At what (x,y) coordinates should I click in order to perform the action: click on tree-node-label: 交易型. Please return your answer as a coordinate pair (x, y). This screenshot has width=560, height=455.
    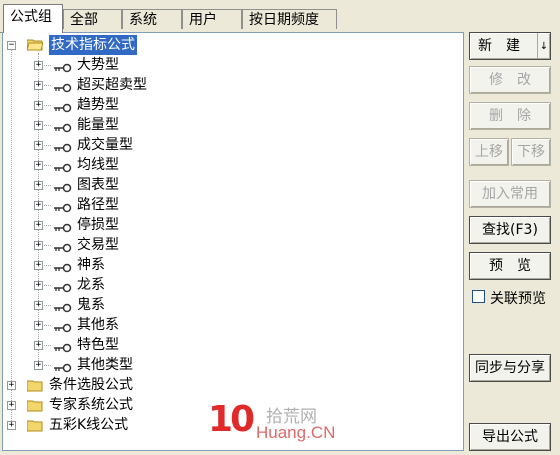
    Looking at the image, I should click on (98, 245).